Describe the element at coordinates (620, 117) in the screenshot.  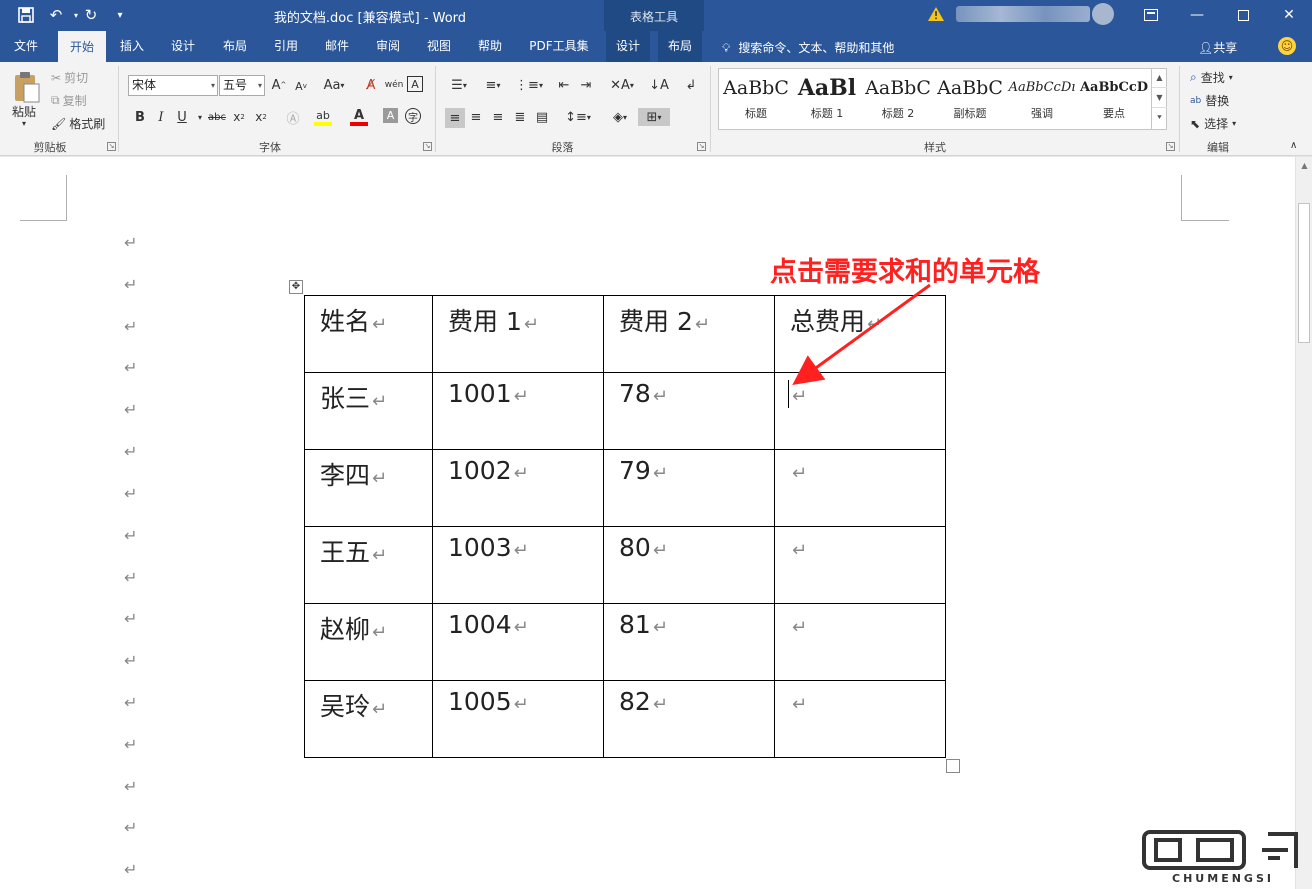
I see `shading-icon: ◈ ▾` at that location.